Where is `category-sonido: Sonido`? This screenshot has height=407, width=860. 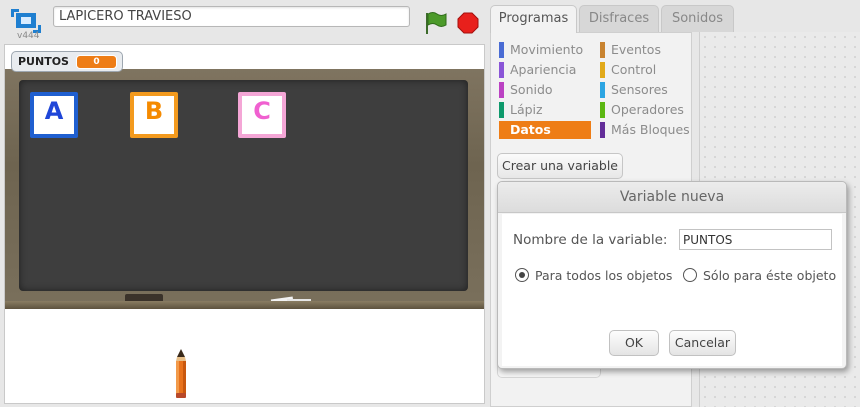
category-sonido: Sonido is located at coordinates (545, 90).